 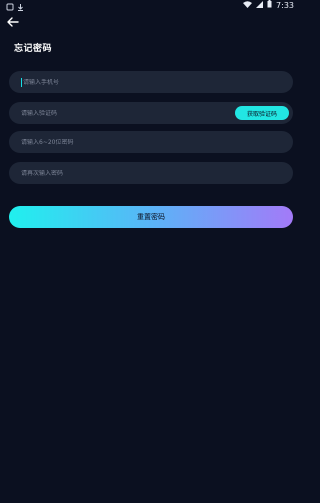 I want to click on back-button, so click(x=13, y=21).